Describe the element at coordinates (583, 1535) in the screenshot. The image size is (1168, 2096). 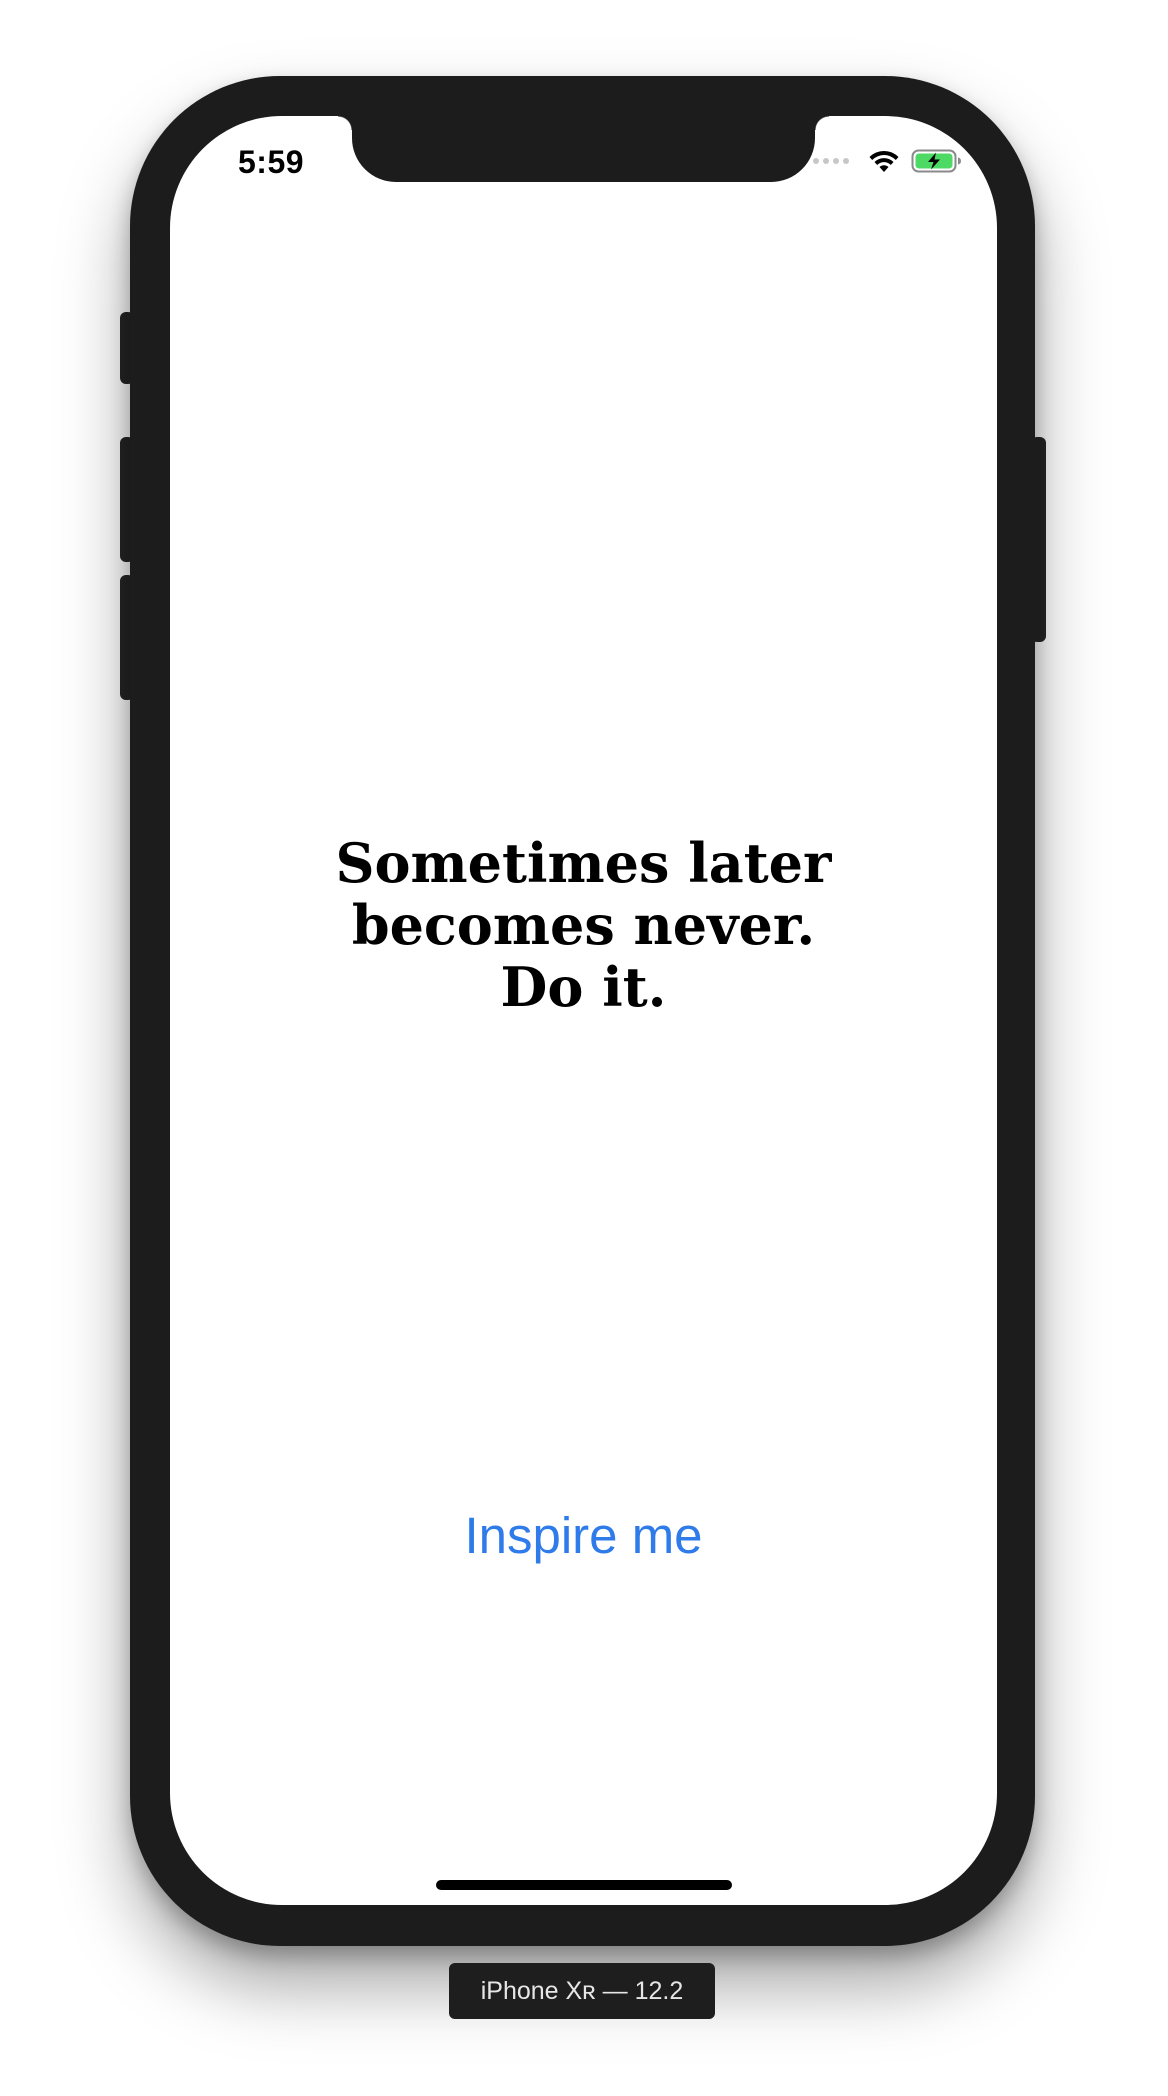
I see `inspire-me-button: Inspire me` at that location.